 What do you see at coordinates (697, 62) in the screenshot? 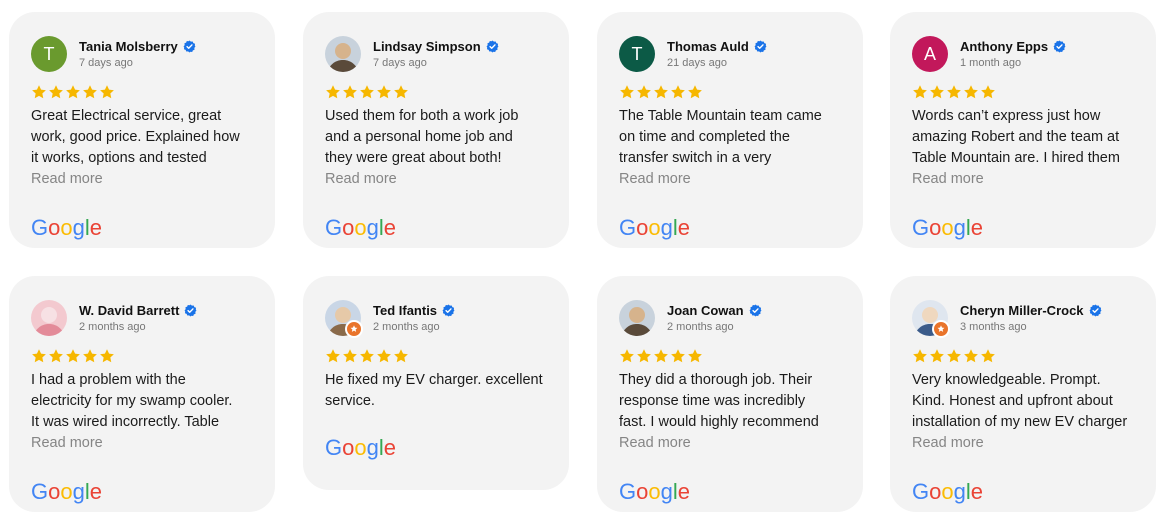
I see `review-date: 21 days ago` at bounding box center [697, 62].